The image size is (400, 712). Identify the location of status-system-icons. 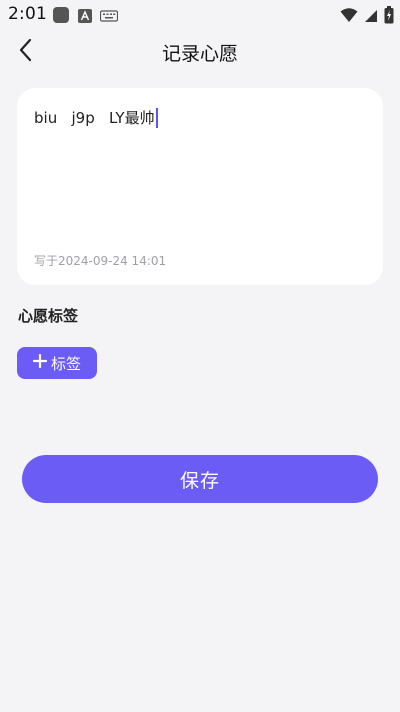
(367, 17).